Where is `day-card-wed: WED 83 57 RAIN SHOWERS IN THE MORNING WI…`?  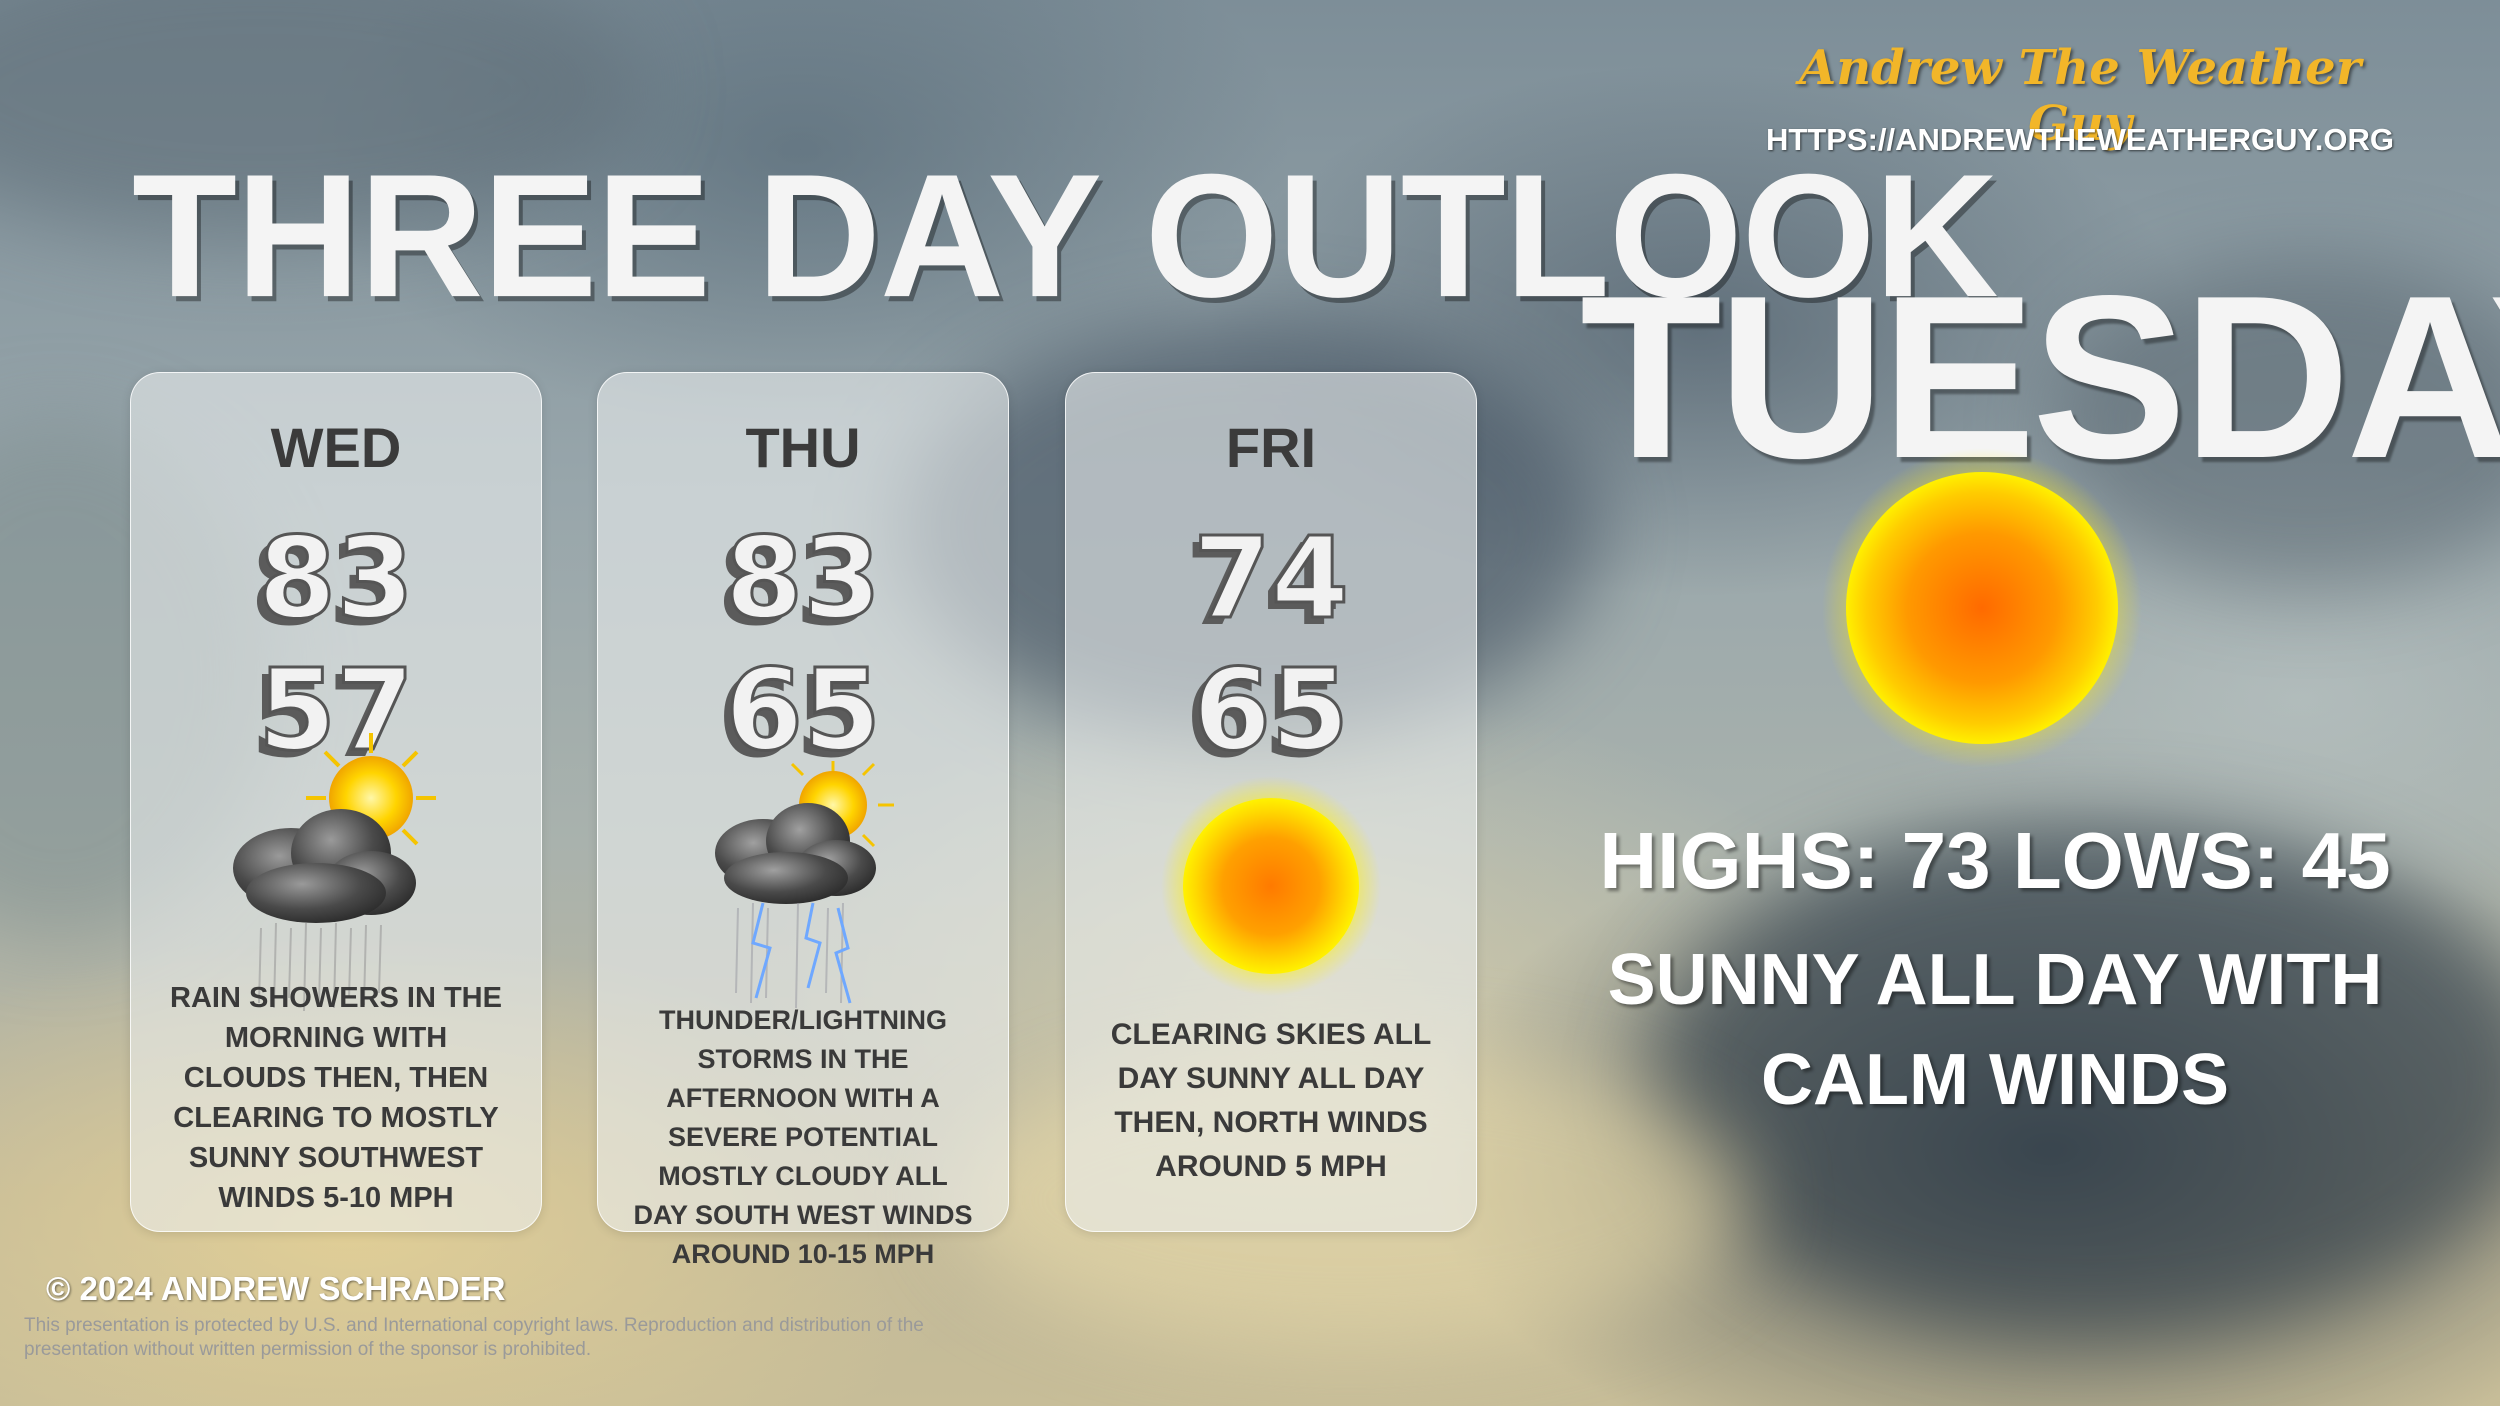
day-card-wed: WED 83 57 RAIN SHOWERS IN THE MORNING WI… is located at coordinates (336, 802).